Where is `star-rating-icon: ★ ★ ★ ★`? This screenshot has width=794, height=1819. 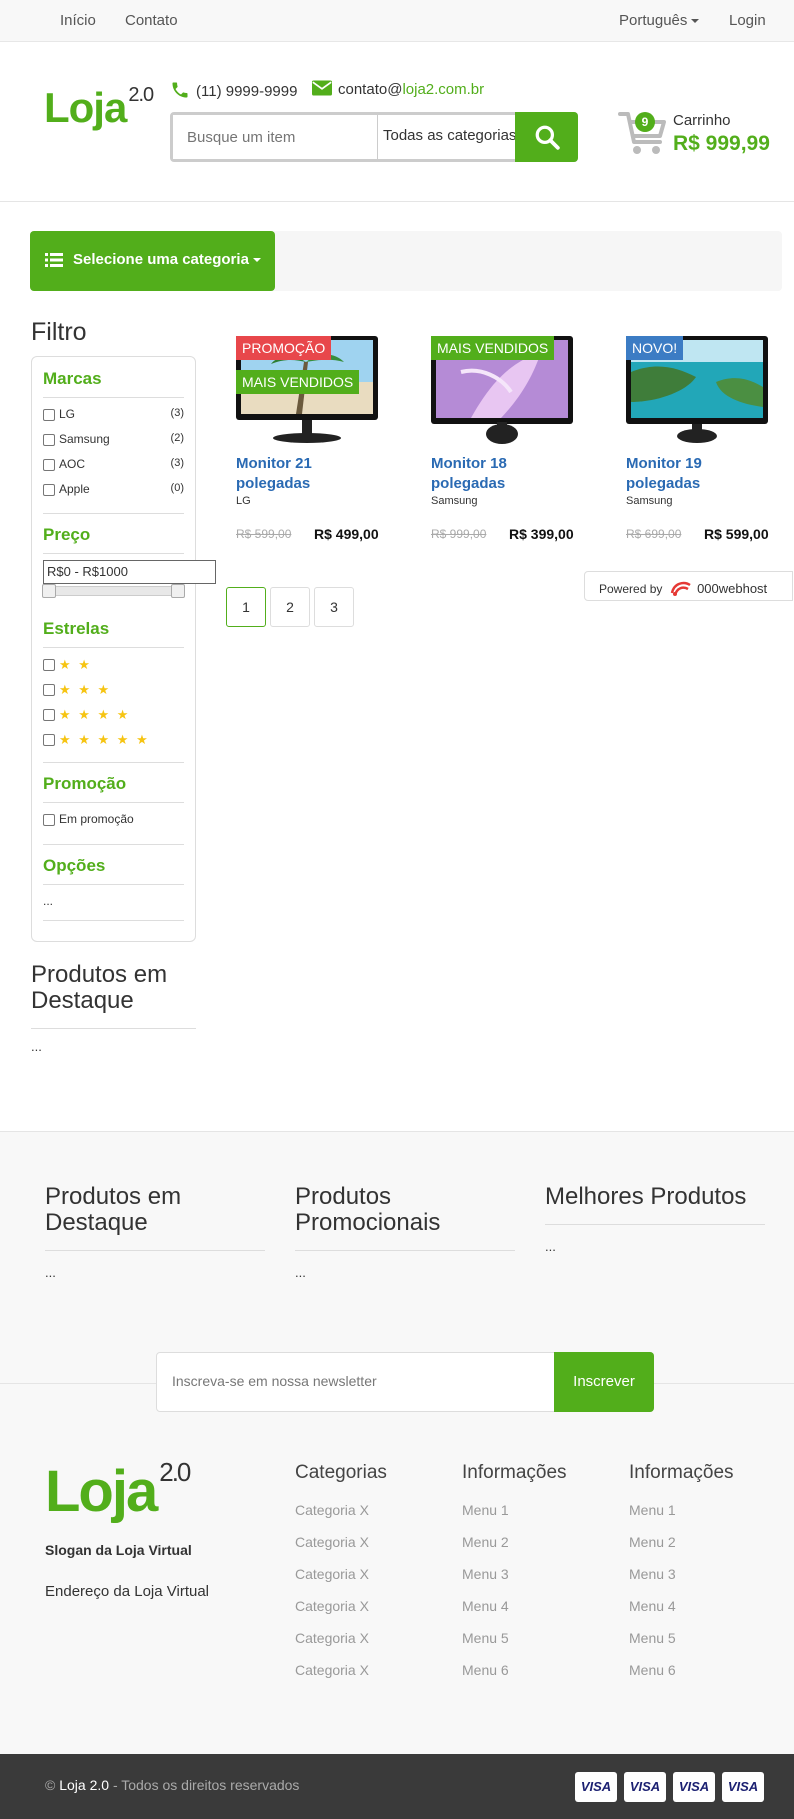
star-rating-icon: ★ ★ ★ ★ is located at coordinates (95, 714).